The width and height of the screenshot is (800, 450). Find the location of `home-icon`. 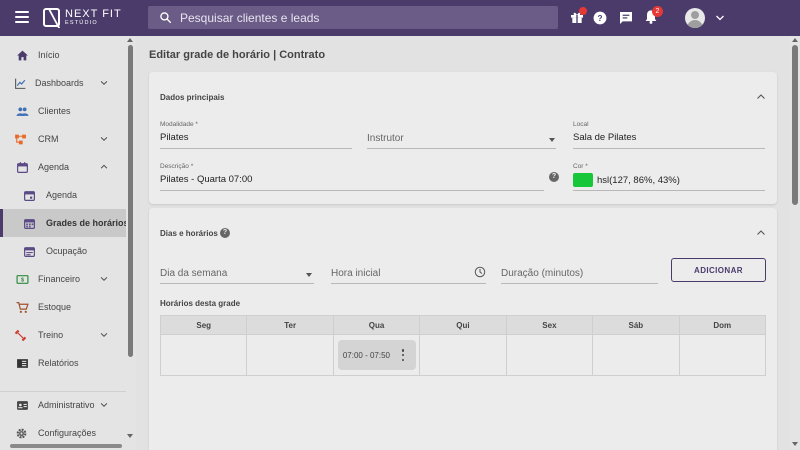

home-icon is located at coordinates (22, 55).